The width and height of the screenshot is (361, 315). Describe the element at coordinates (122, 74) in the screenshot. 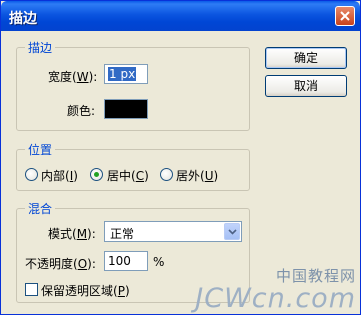

I see `width-value: 1 px` at that location.